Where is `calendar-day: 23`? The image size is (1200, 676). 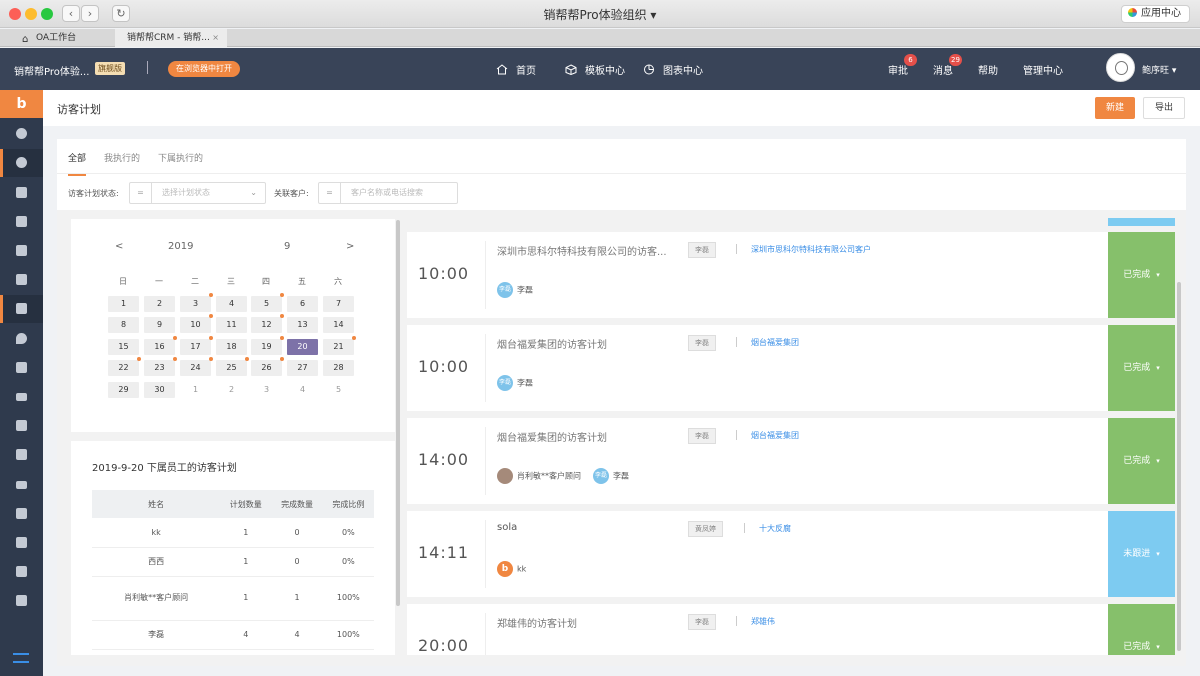
calendar-day: 23 is located at coordinates (159, 368).